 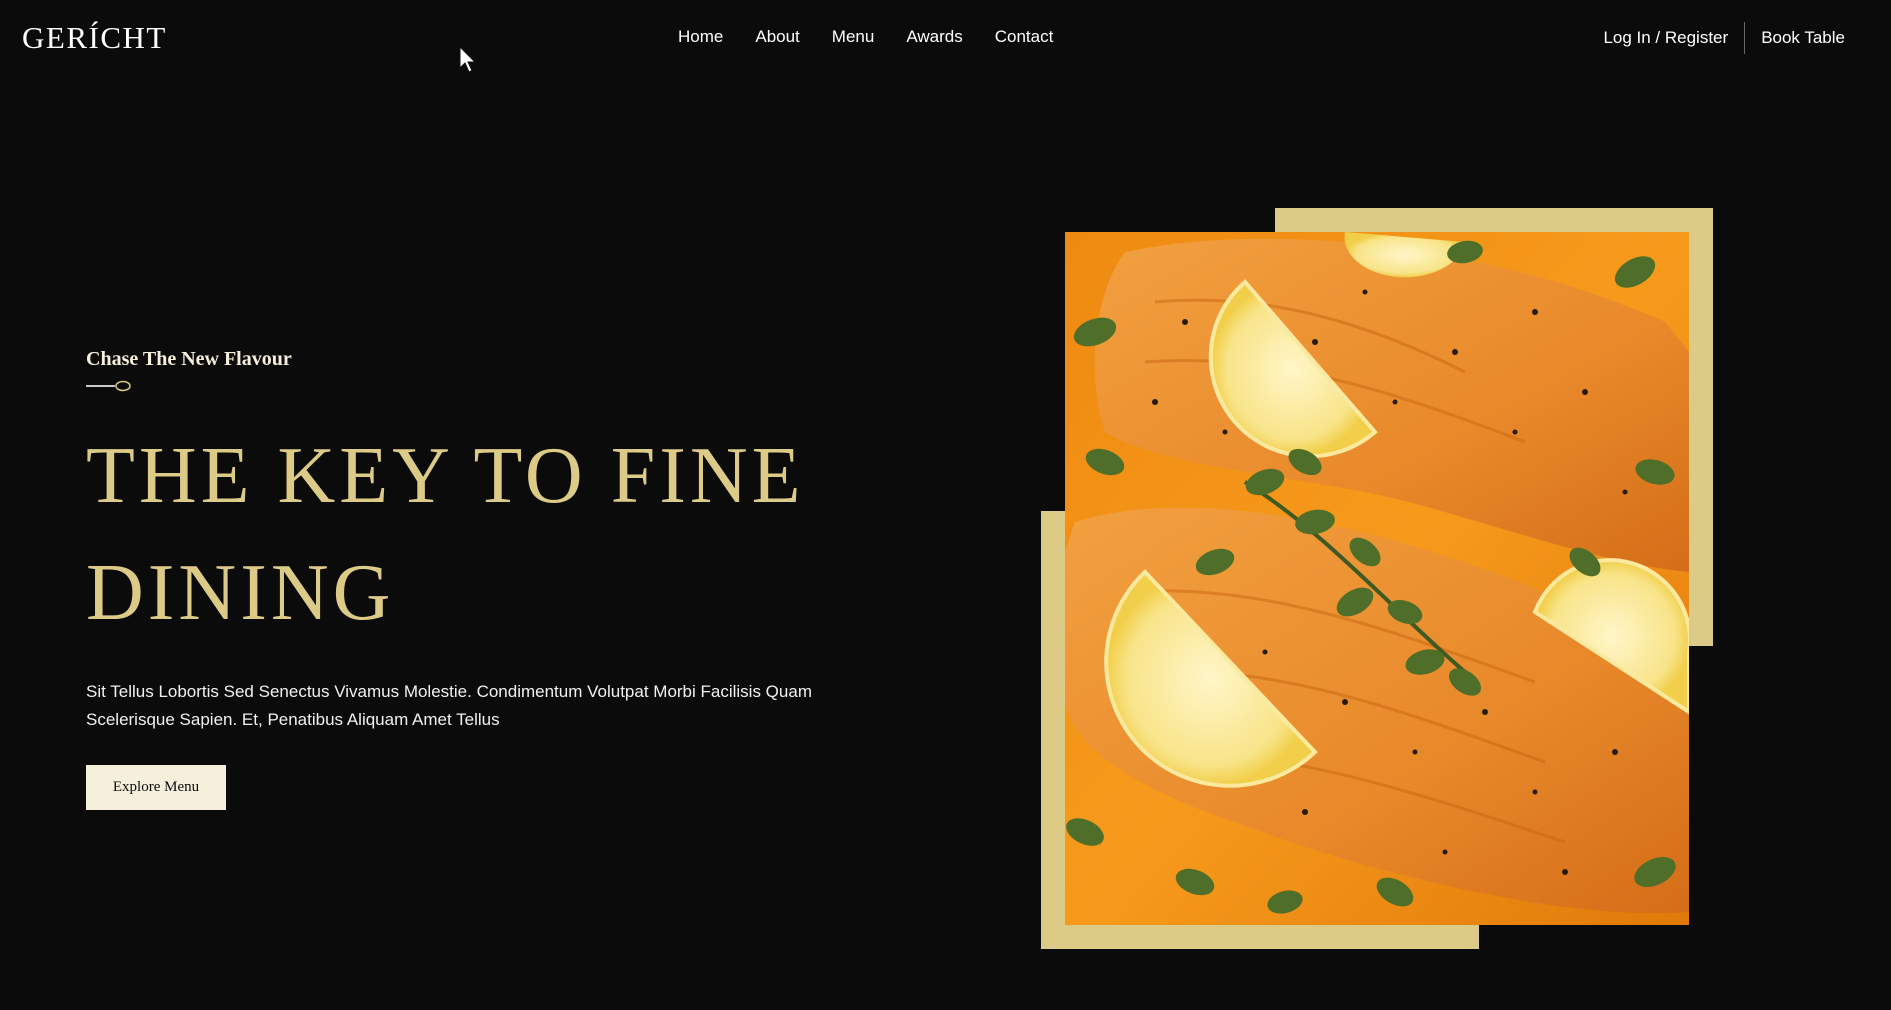 What do you see at coordinates (468, 59) in the screenshot?
I see `mouse-pointer-icon` at bounding box center [468, 59].